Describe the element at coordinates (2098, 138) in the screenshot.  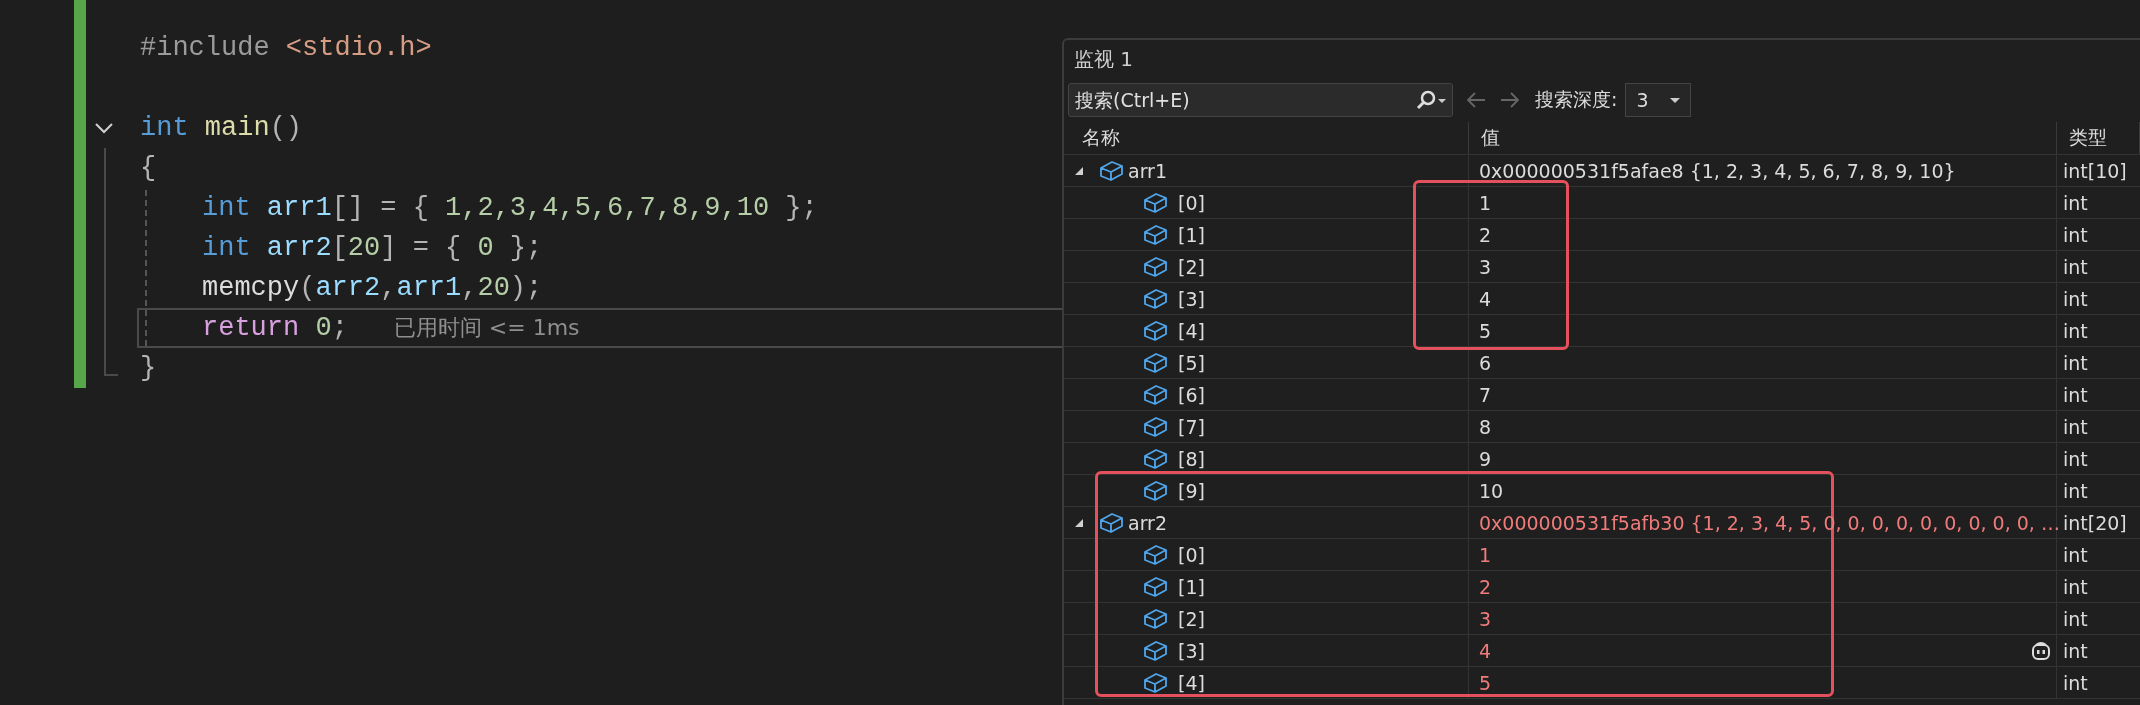
I see `column-header: 类型` at that location.